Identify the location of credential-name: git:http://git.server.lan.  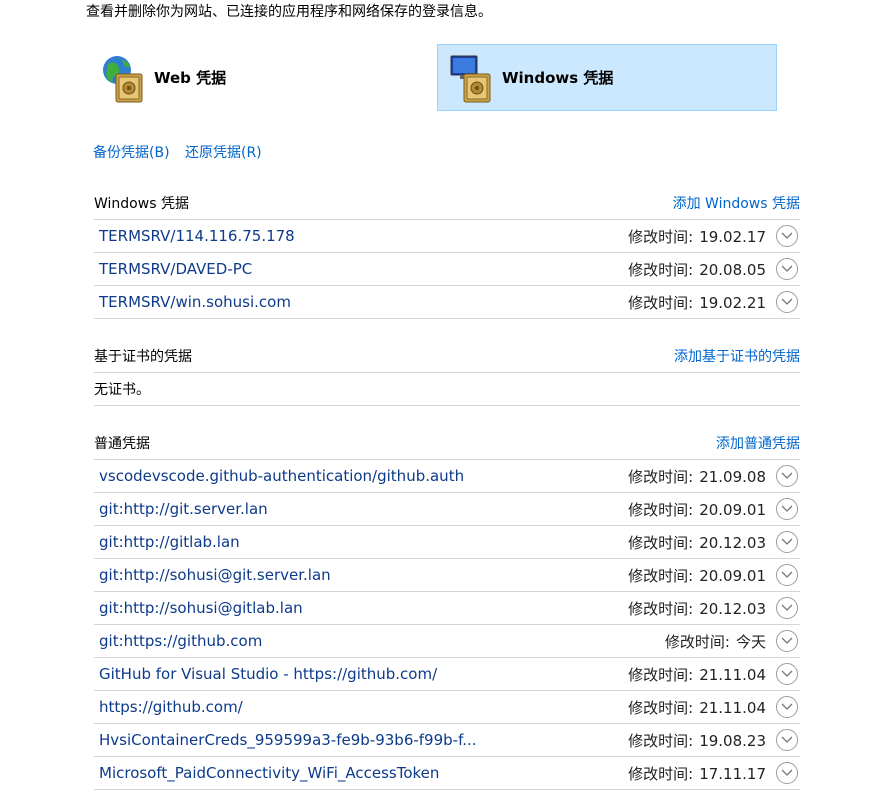
(183, 509).